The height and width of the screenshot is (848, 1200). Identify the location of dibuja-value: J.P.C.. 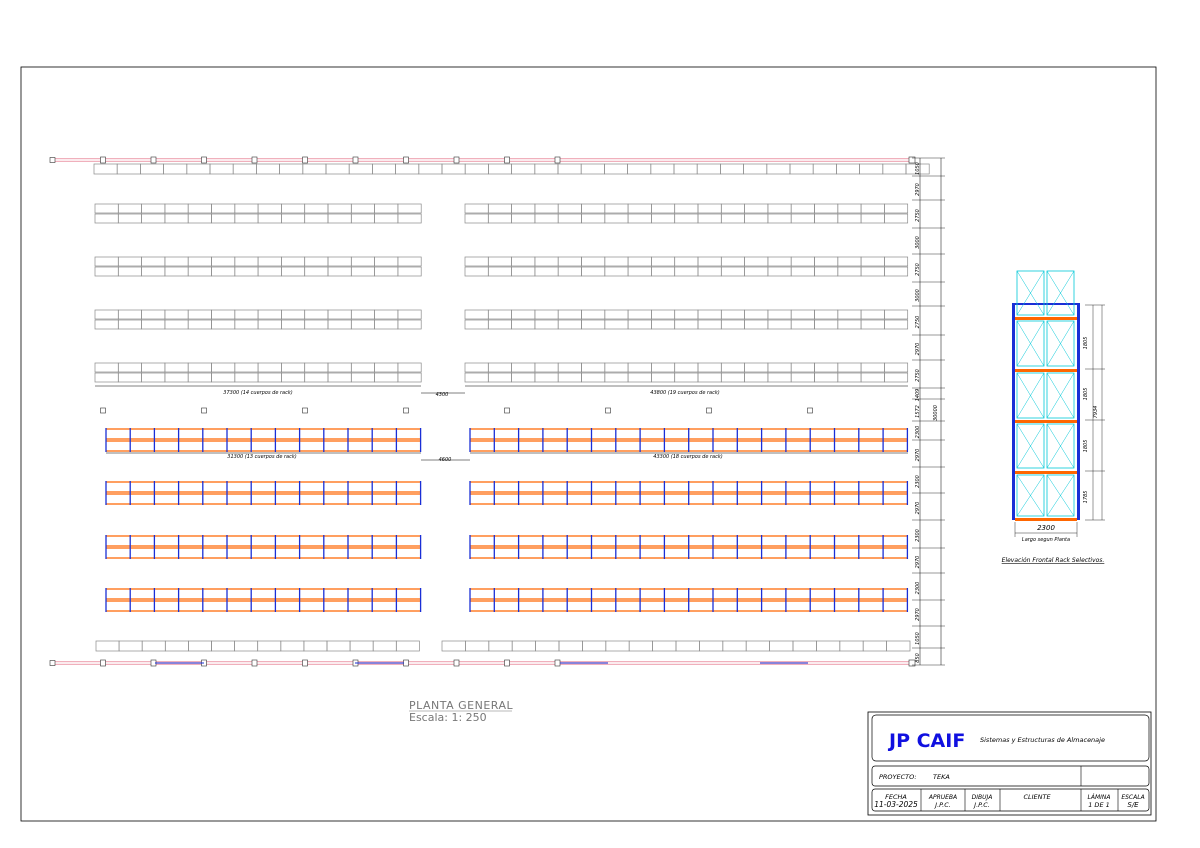
(981, 805).